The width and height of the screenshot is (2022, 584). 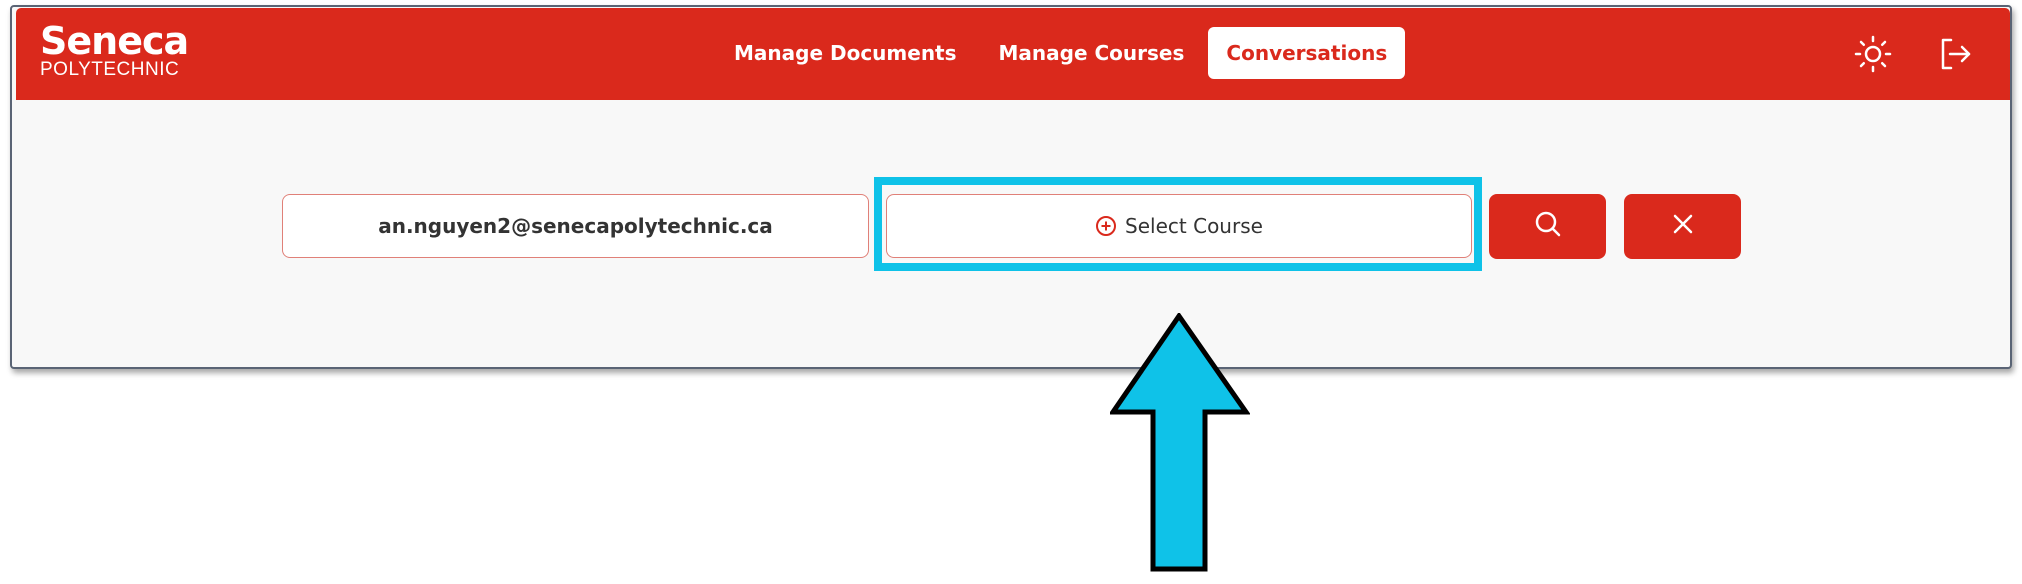 I want to click on email-value: an.nguyen2@senecapolytechnic.ca, so click(x=575, y=226).